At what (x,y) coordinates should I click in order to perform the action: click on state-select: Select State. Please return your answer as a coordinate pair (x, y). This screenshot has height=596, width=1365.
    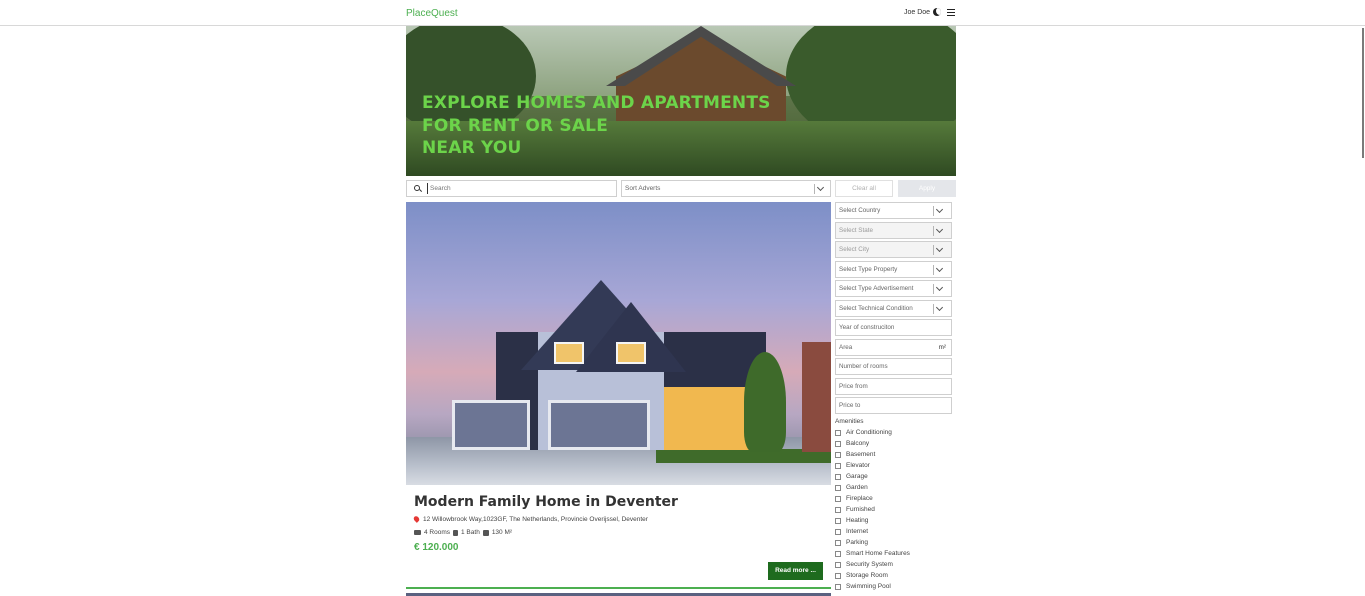
    Looking at the image, I should click on (893, 230).